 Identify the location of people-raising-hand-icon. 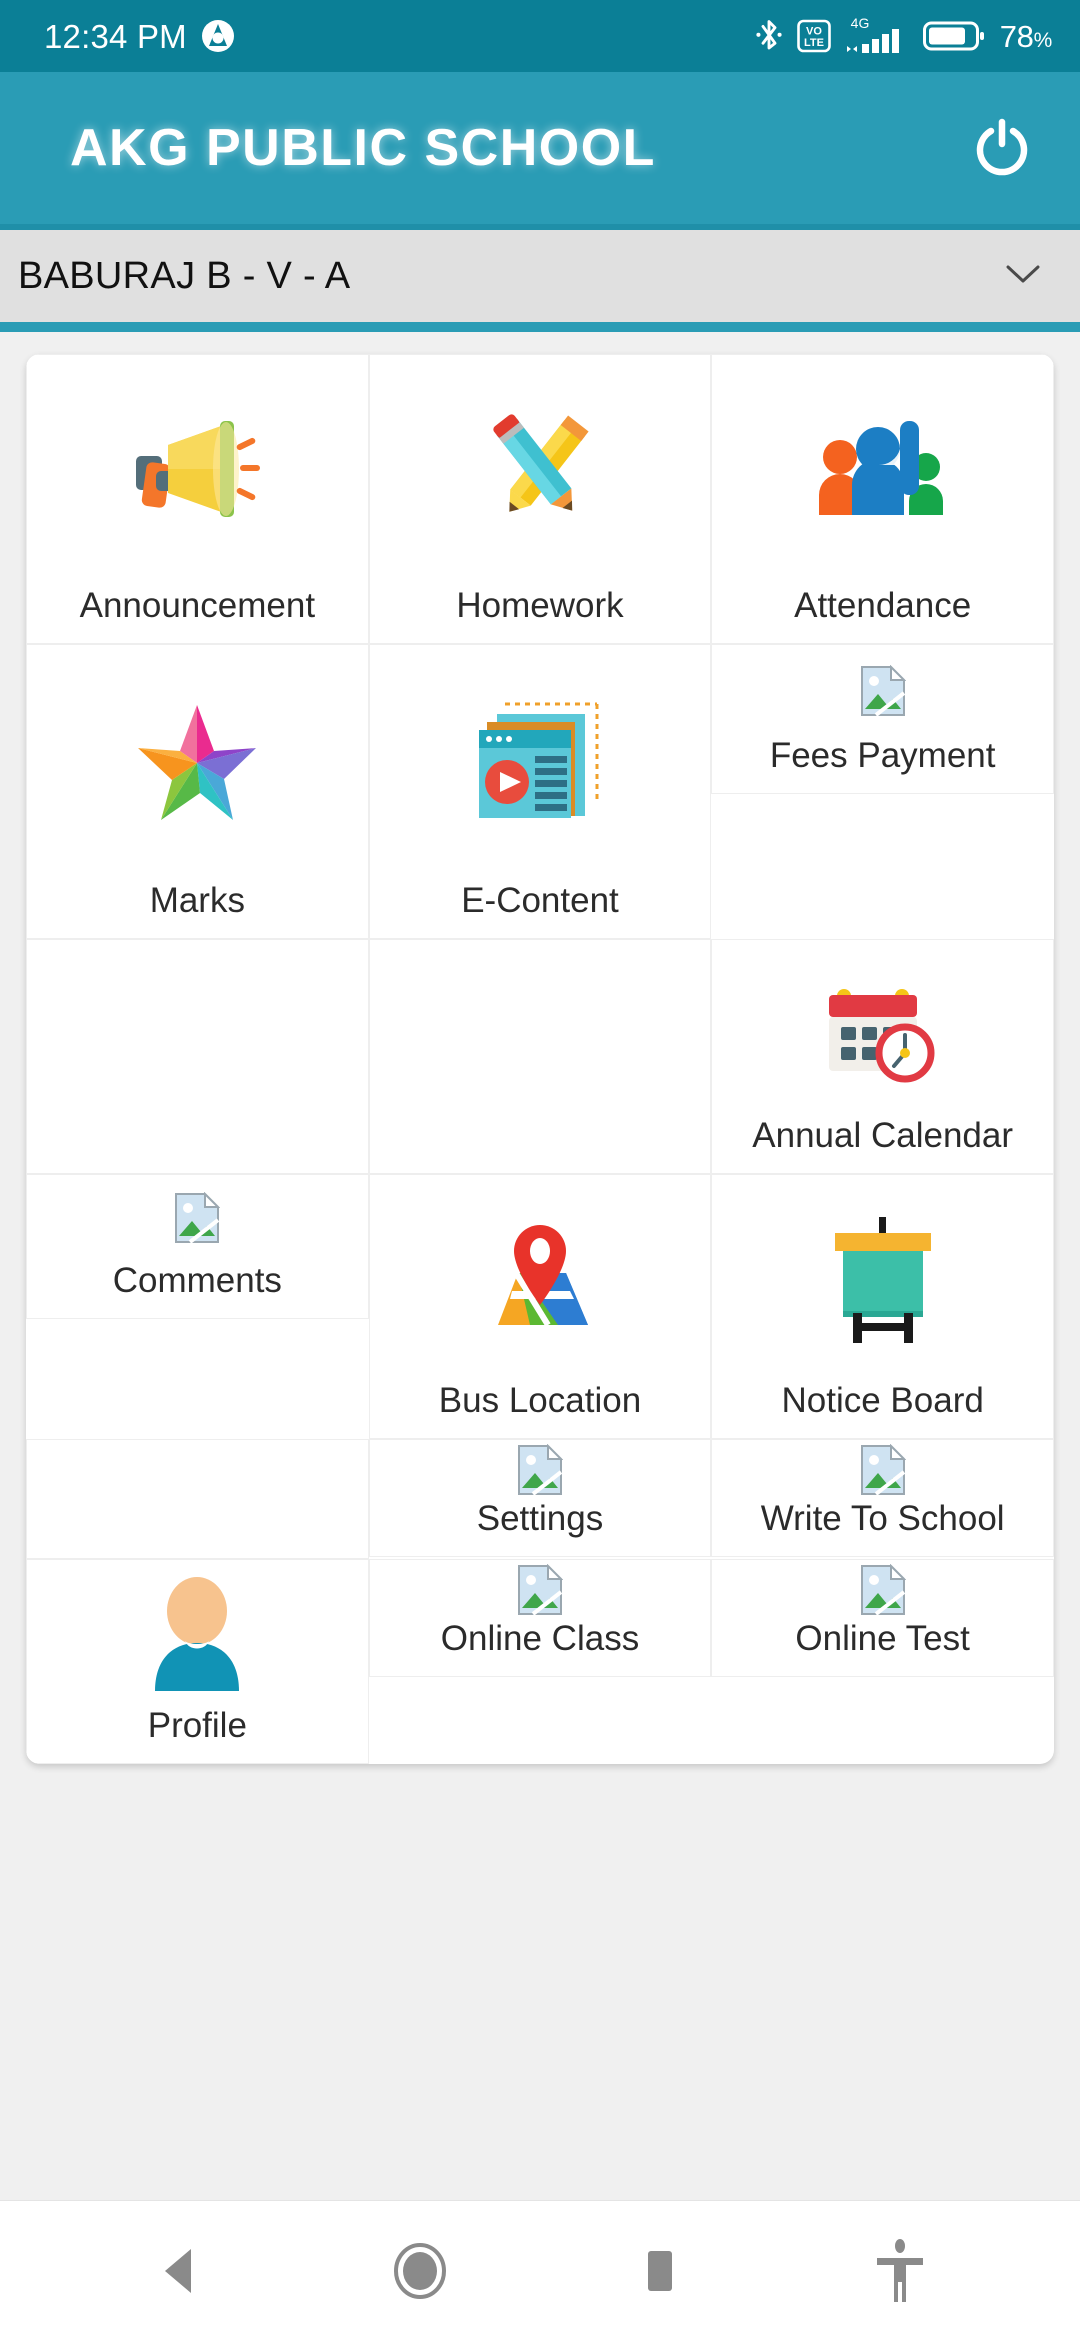
(882, 470).